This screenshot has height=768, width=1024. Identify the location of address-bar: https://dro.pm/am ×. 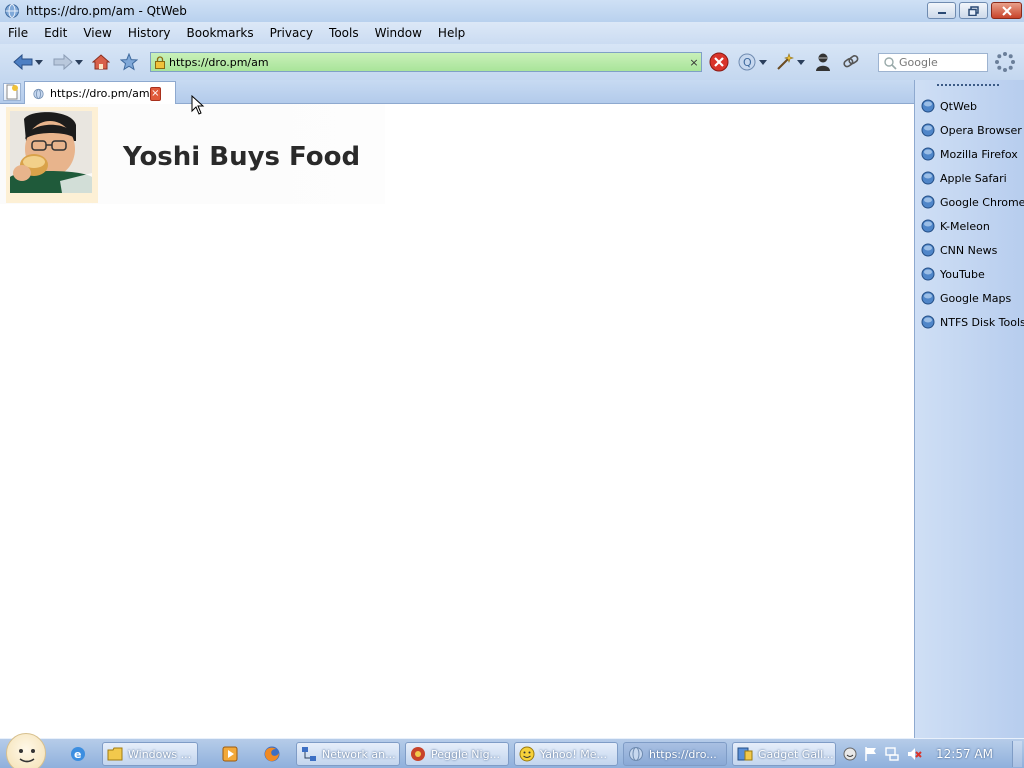
(426, 62).